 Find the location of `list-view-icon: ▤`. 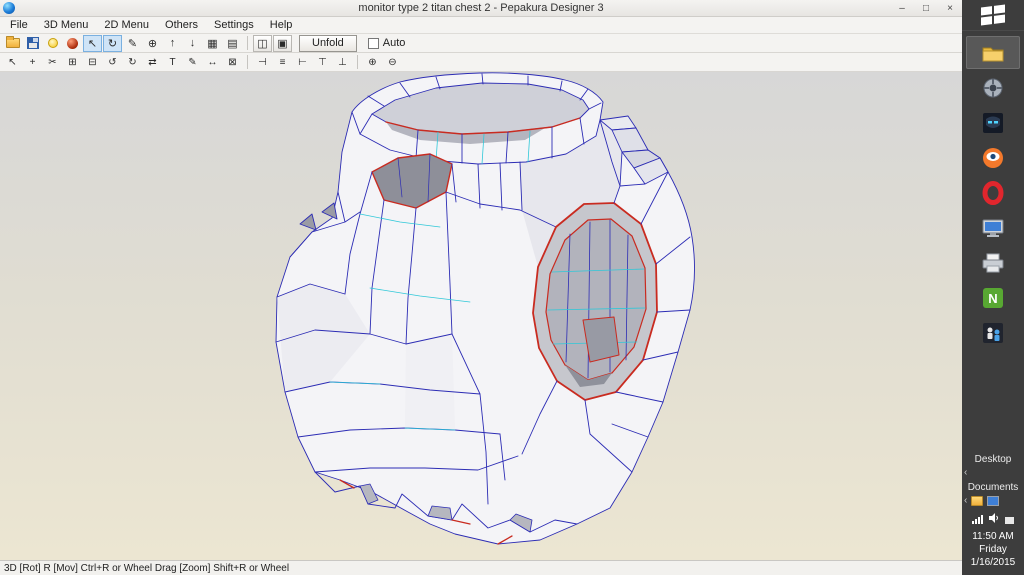

list-view-icon: ▤ is located at coordinates (232, 43).